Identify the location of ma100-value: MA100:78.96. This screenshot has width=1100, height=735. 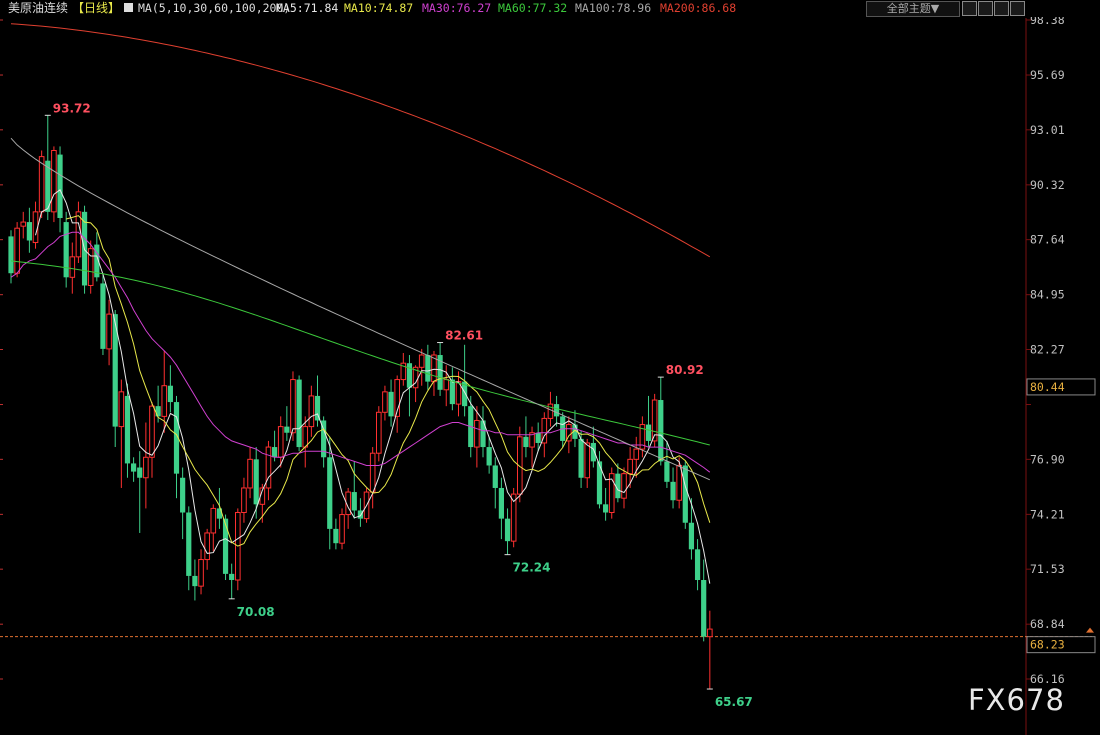
(613, 8).